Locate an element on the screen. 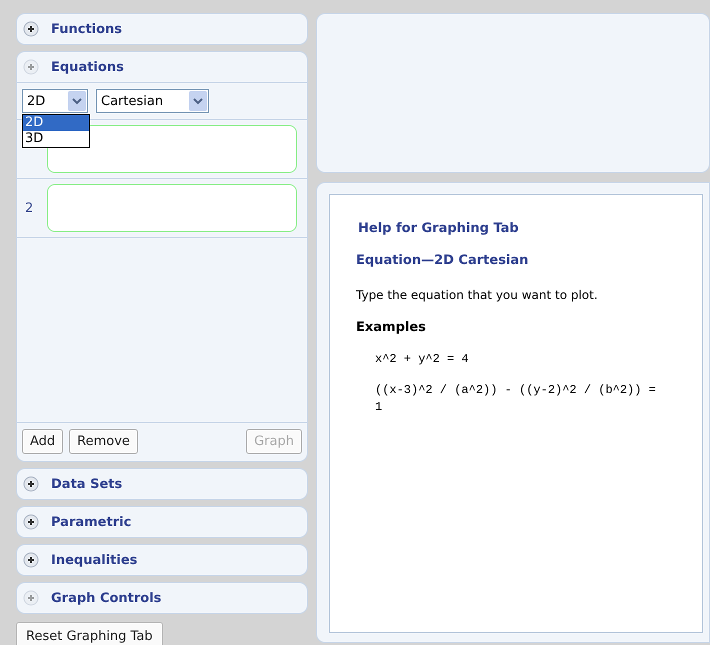 The height and width of the screenshot is (645, 710). help-text: Type the equation that you want to plot. is located at coordinates (477, 295).